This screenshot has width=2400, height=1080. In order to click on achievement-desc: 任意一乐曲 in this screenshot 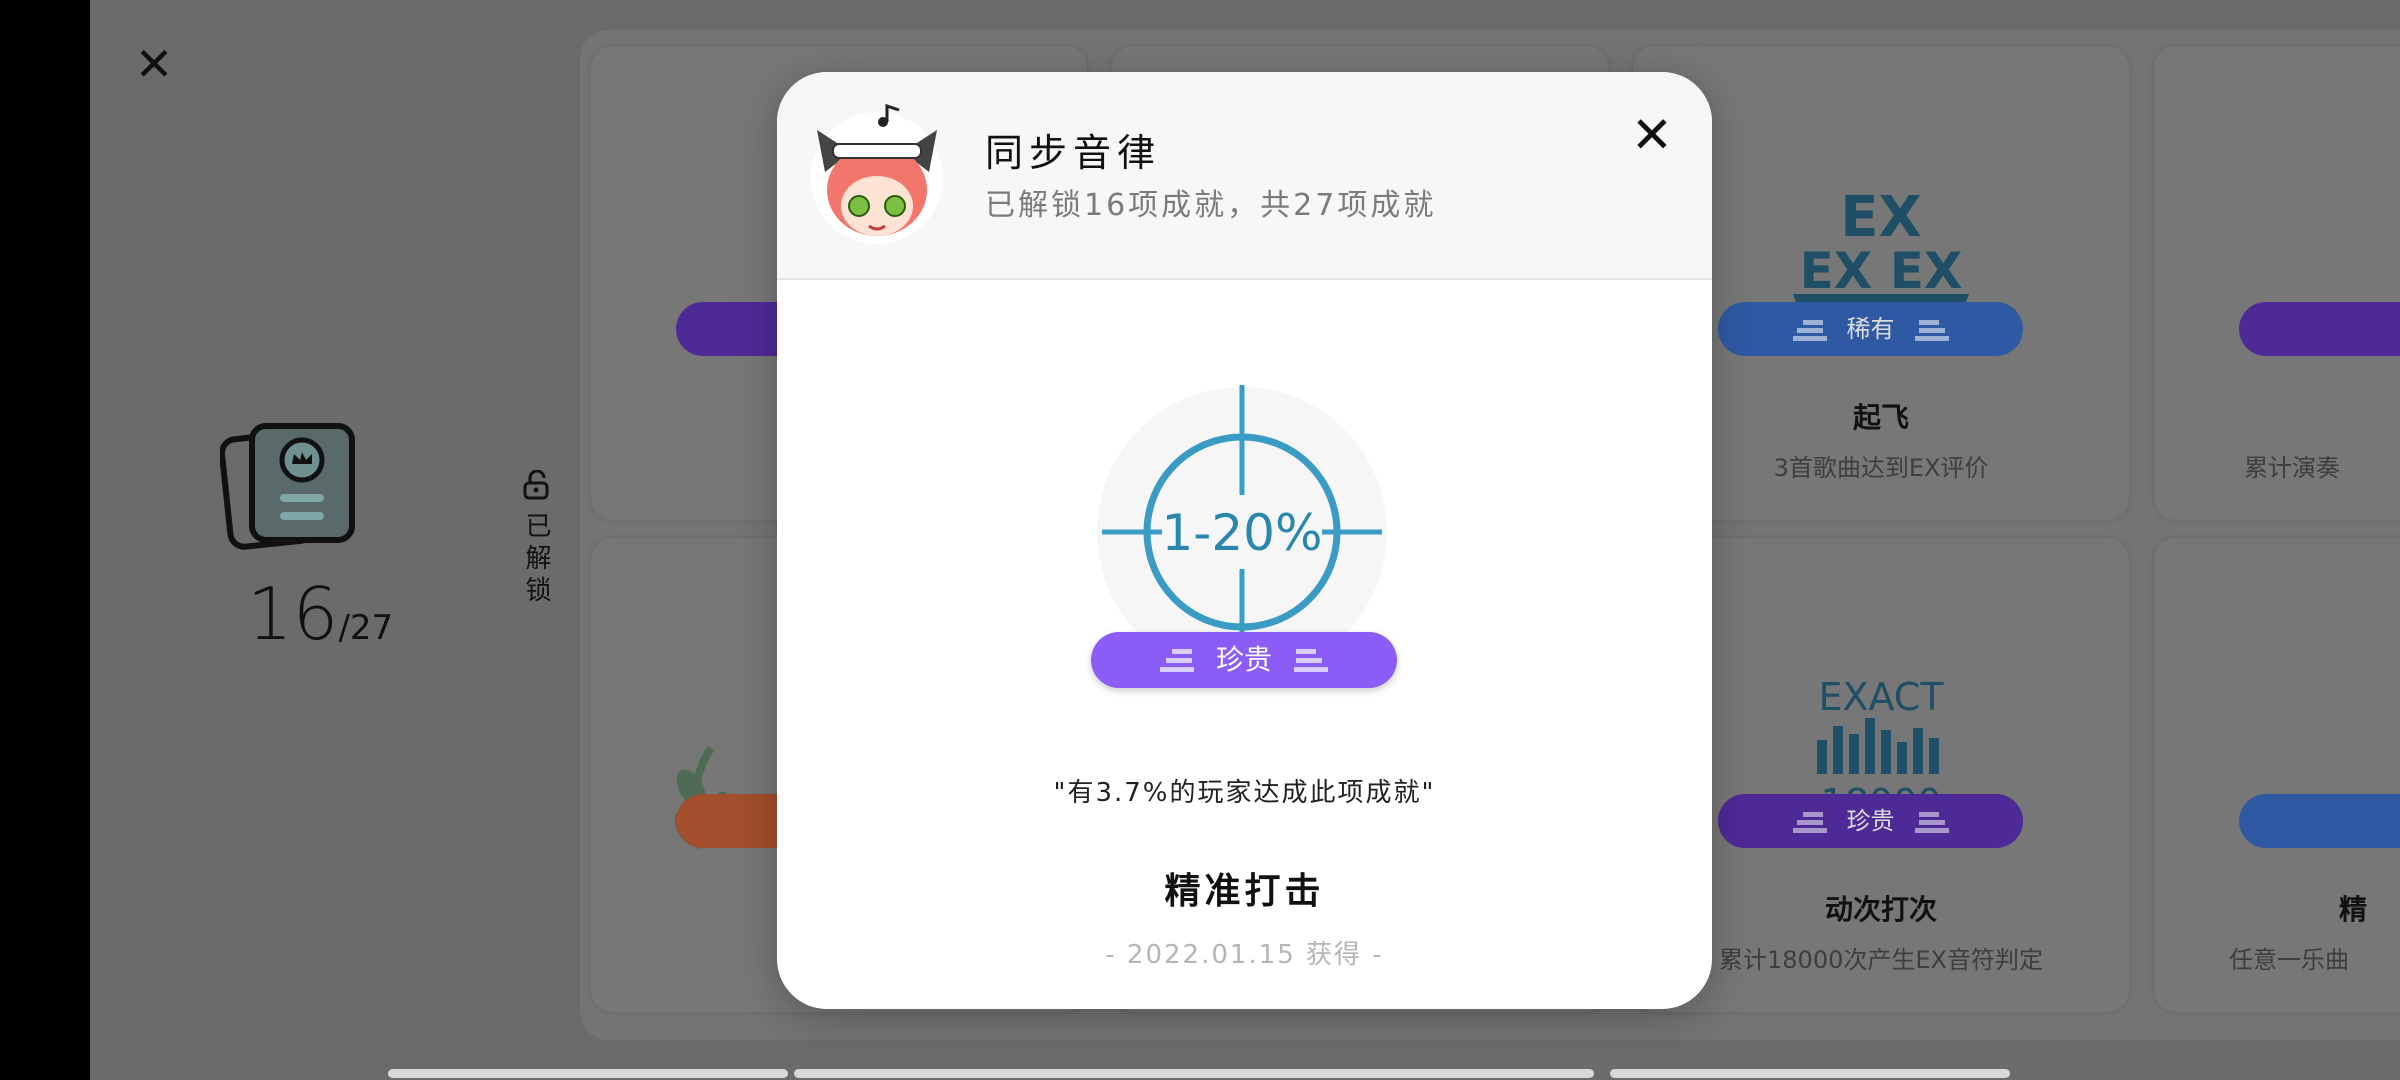, I will do `click(2289, 960)`.